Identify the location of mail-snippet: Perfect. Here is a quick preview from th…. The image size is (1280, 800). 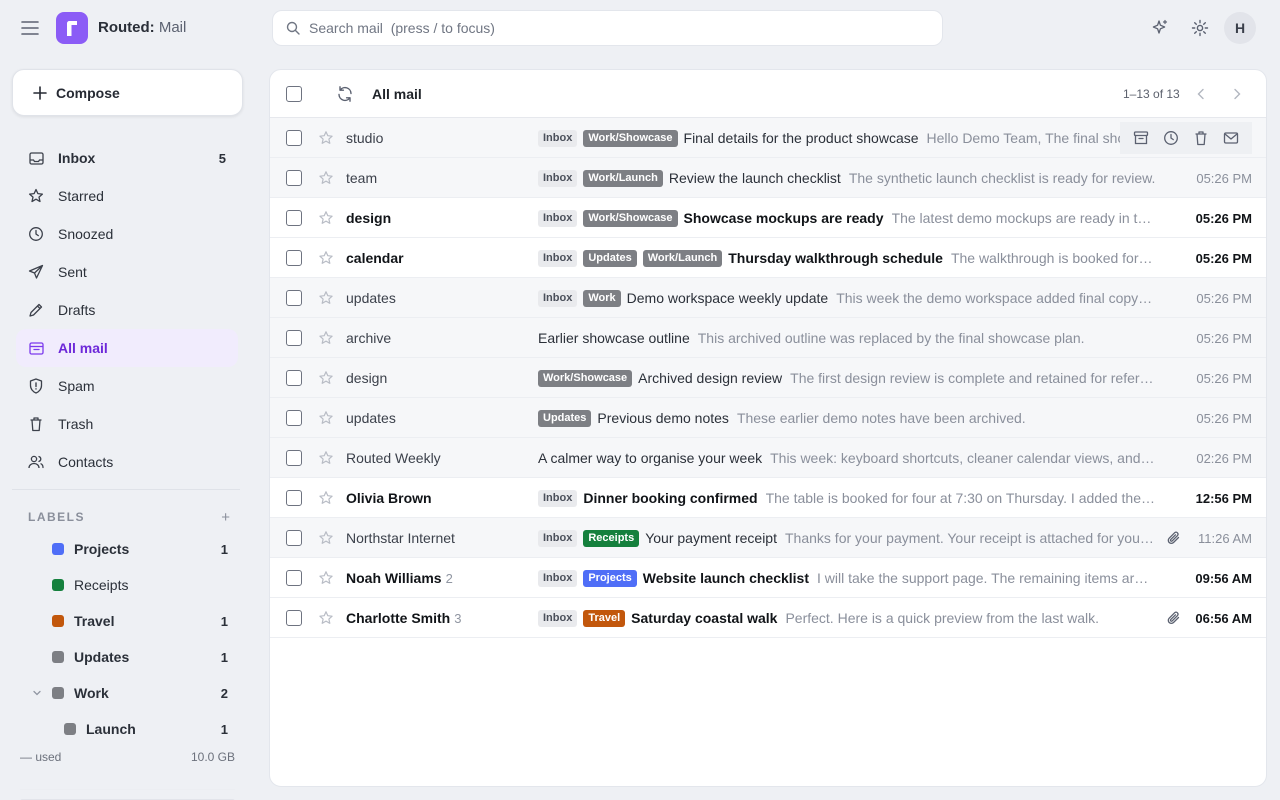
(942, 618).